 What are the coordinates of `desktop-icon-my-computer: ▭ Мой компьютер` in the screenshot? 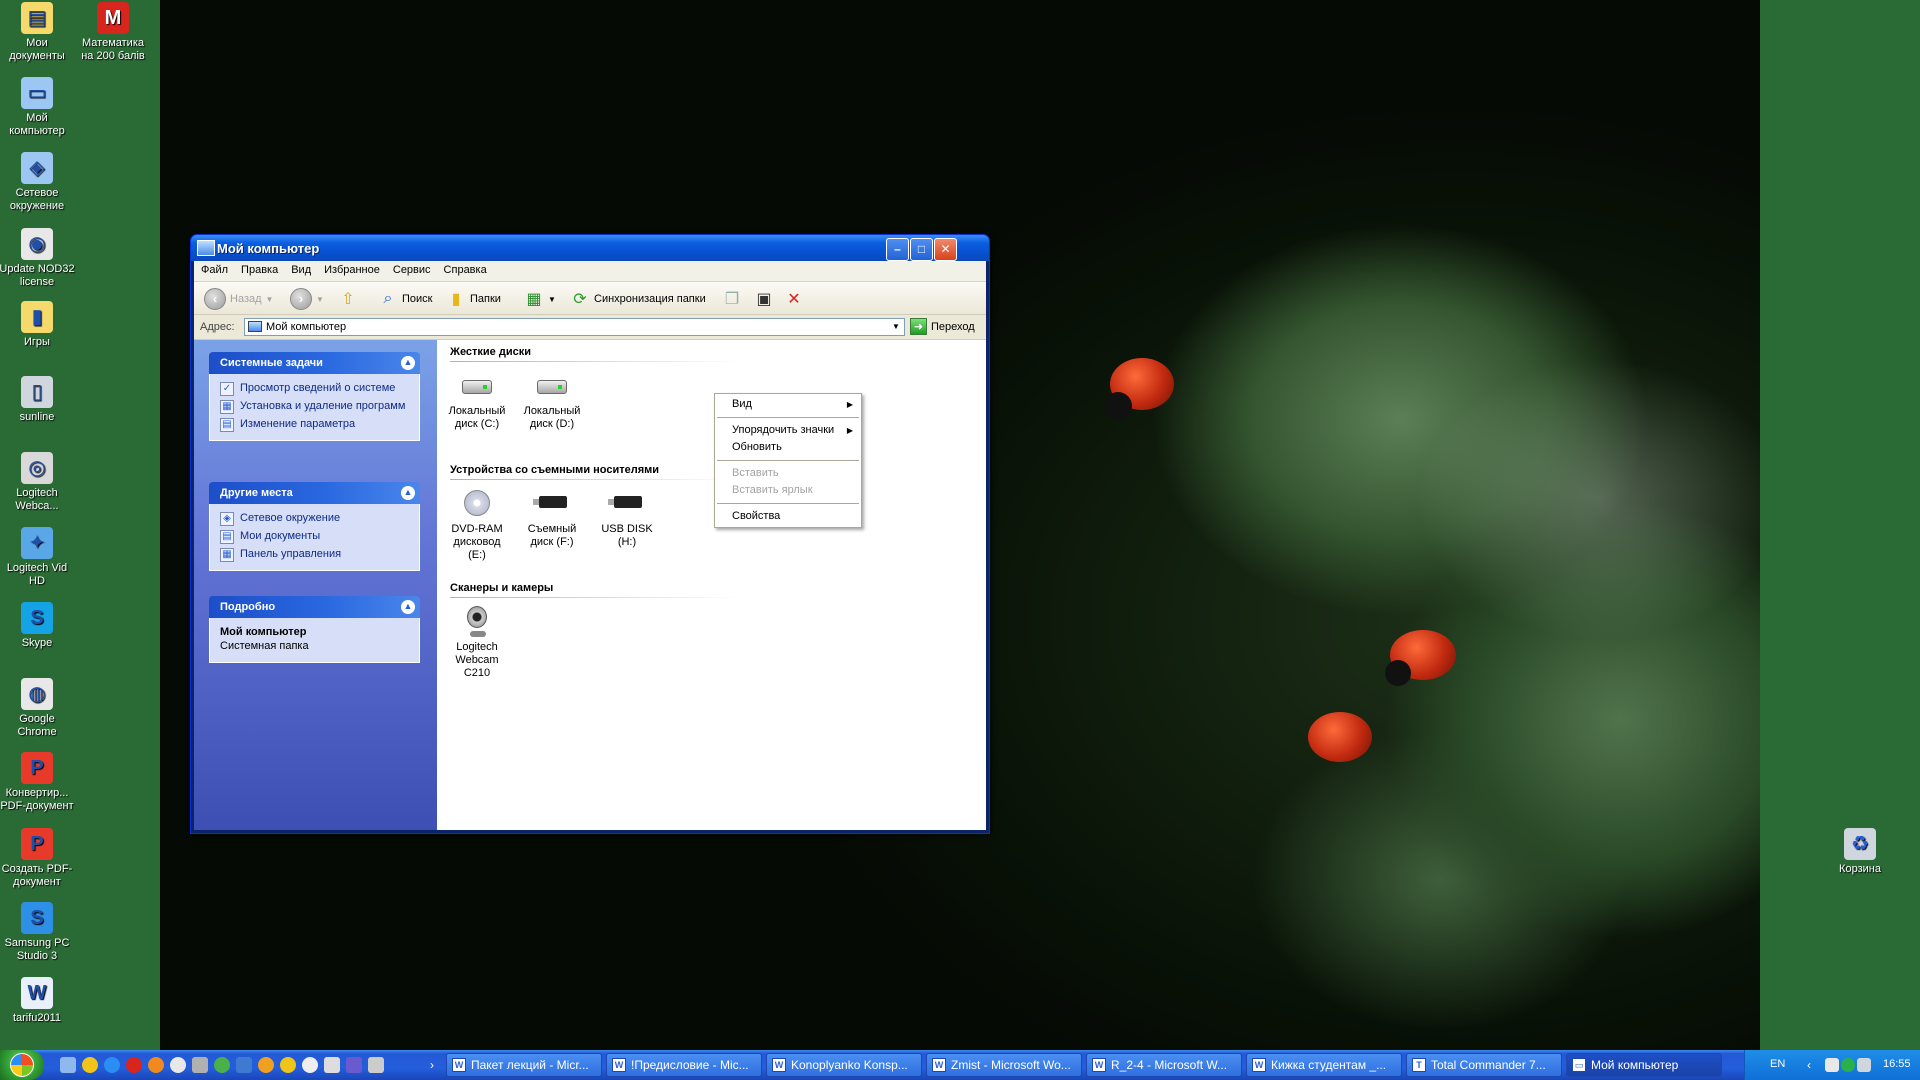 It's located at (37, 107).